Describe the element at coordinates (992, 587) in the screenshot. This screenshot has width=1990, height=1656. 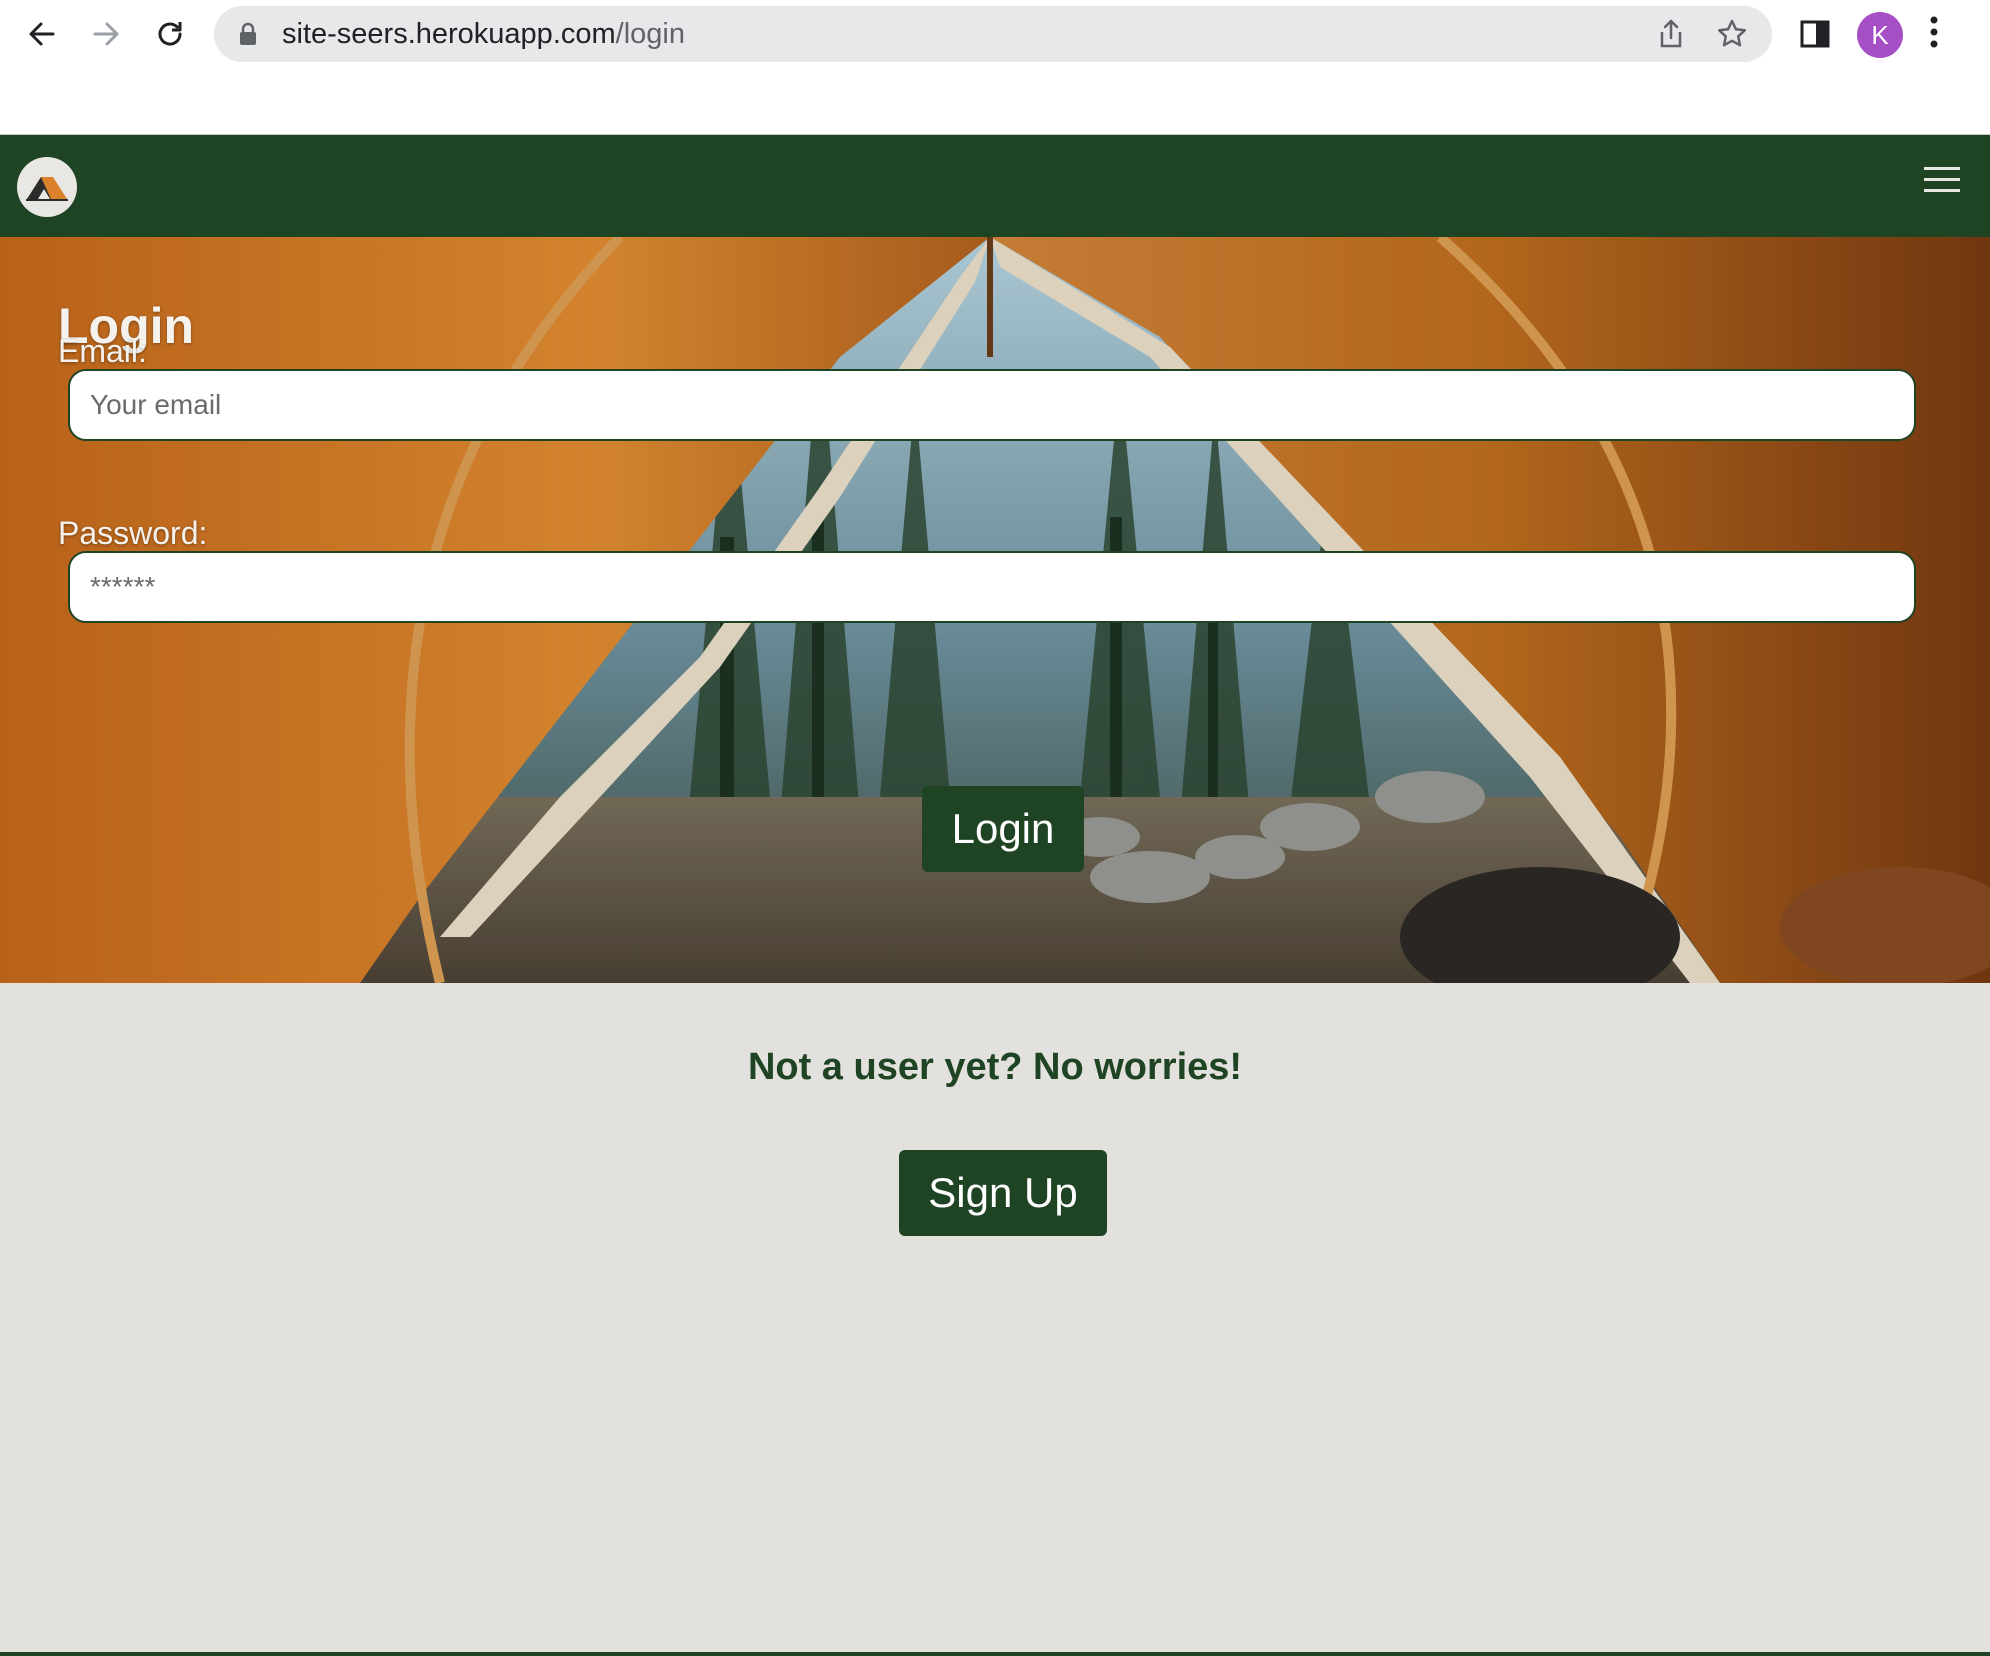
I see `password-field` at that location.